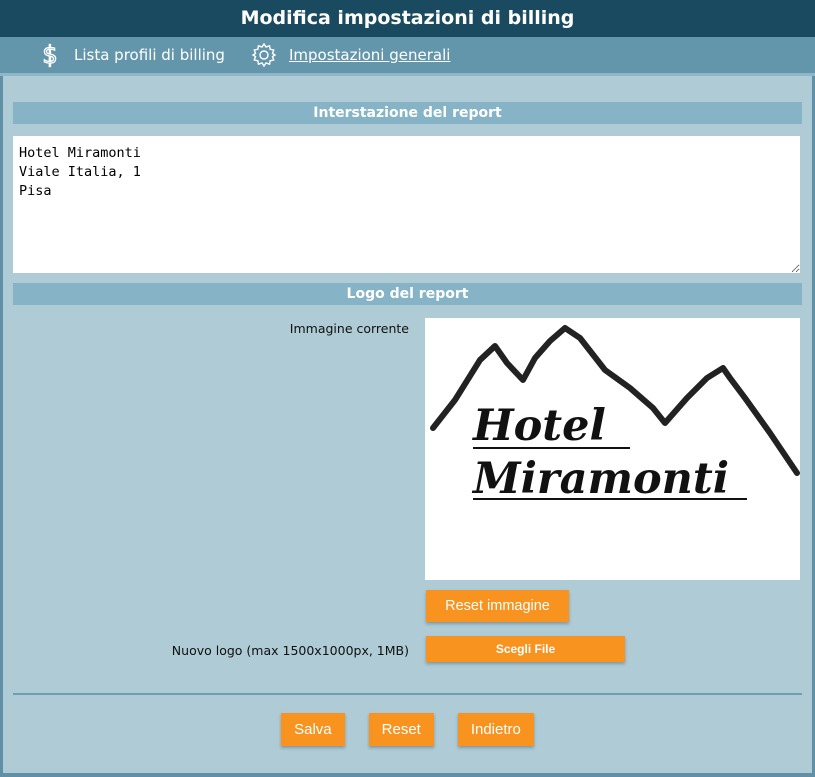 The height and width of the screenshot is (777, 815). What do you see at coordinates (149, 55) in the screenshot?
I see `nav-item-label: Lista profili di billing` at bounding box center [149, 55].